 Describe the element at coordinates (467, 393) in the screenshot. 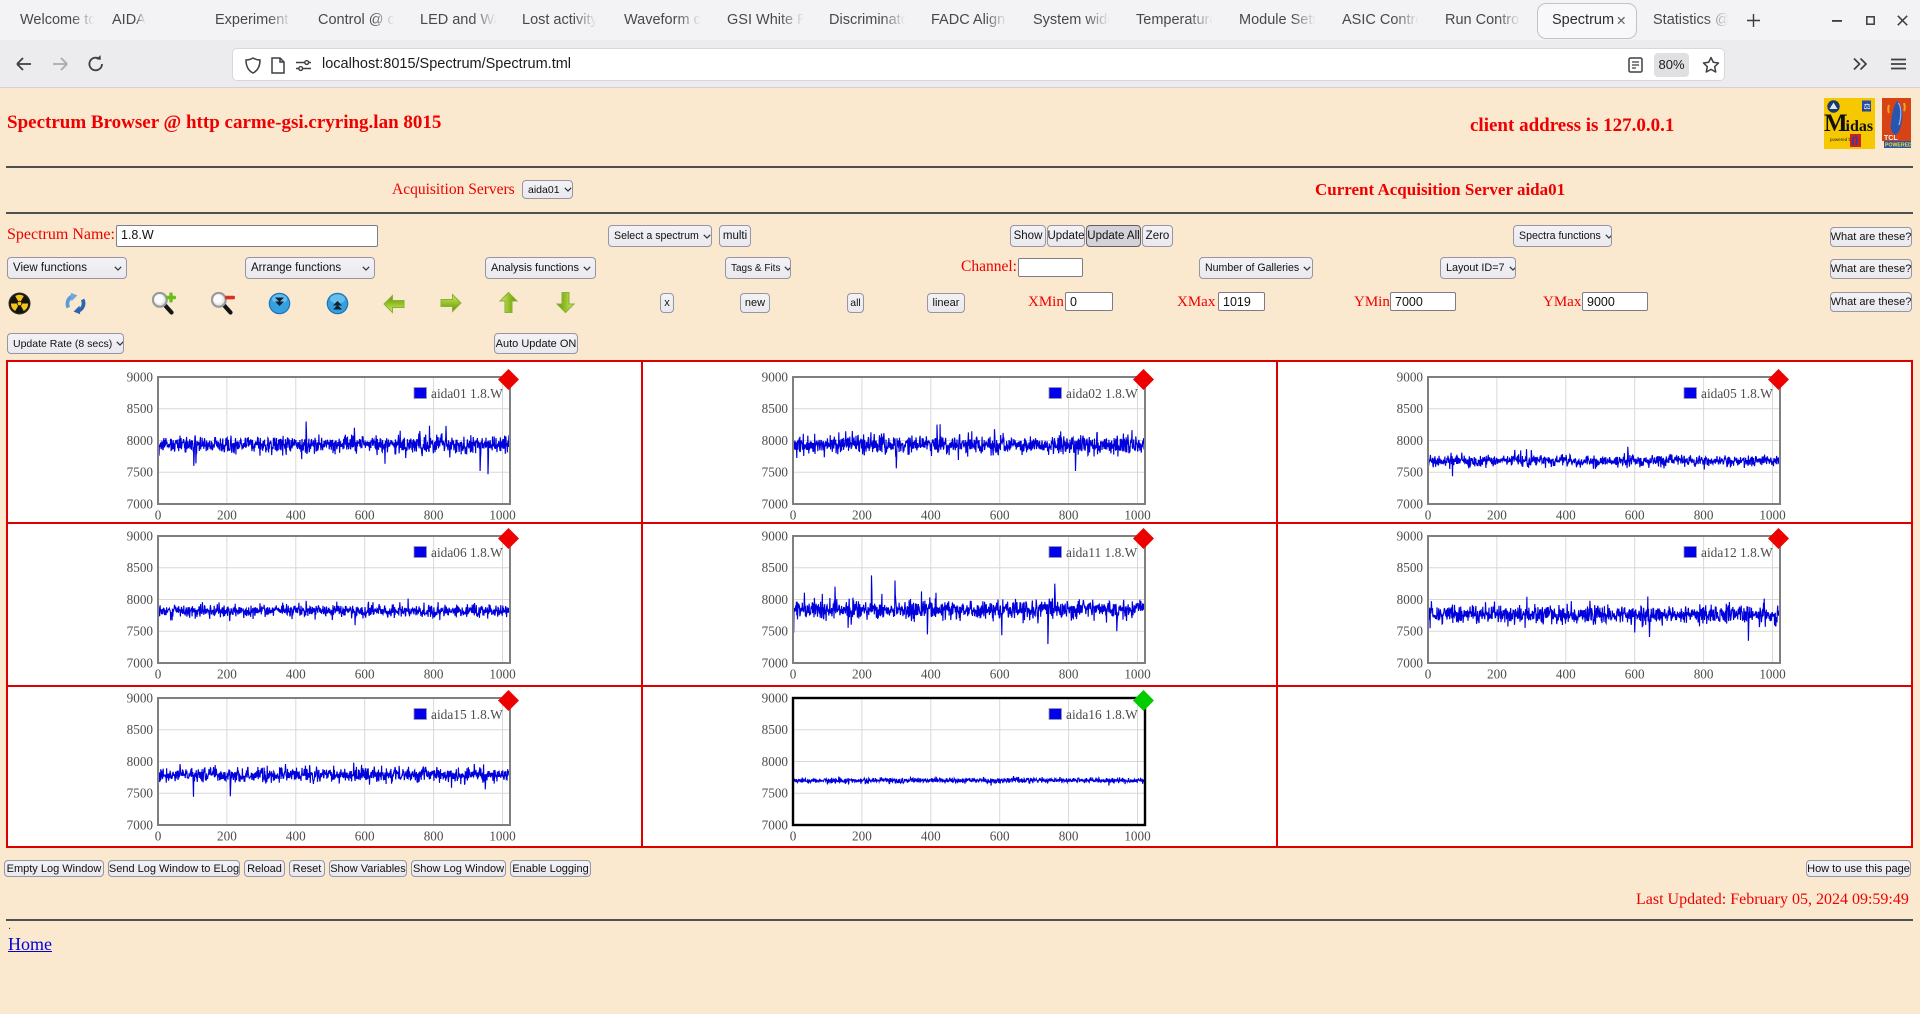

I see `svg-text: aida01 1.8.W` at that location.